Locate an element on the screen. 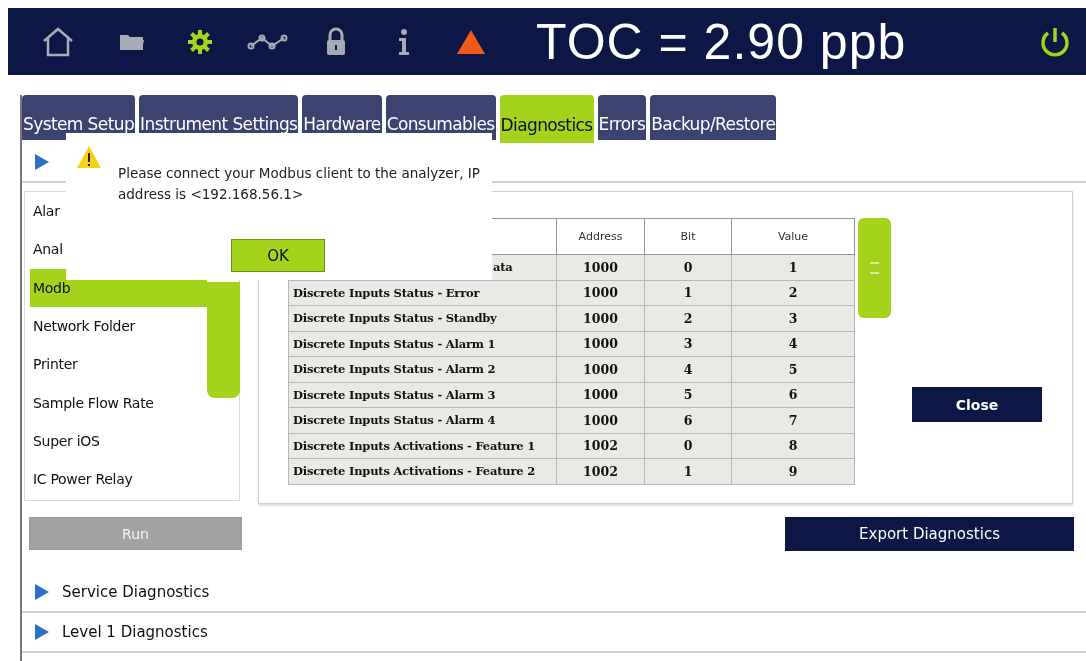 The width and height of the screenshot is (1086, 661). warning-icon is located at coordinates (89, 157).